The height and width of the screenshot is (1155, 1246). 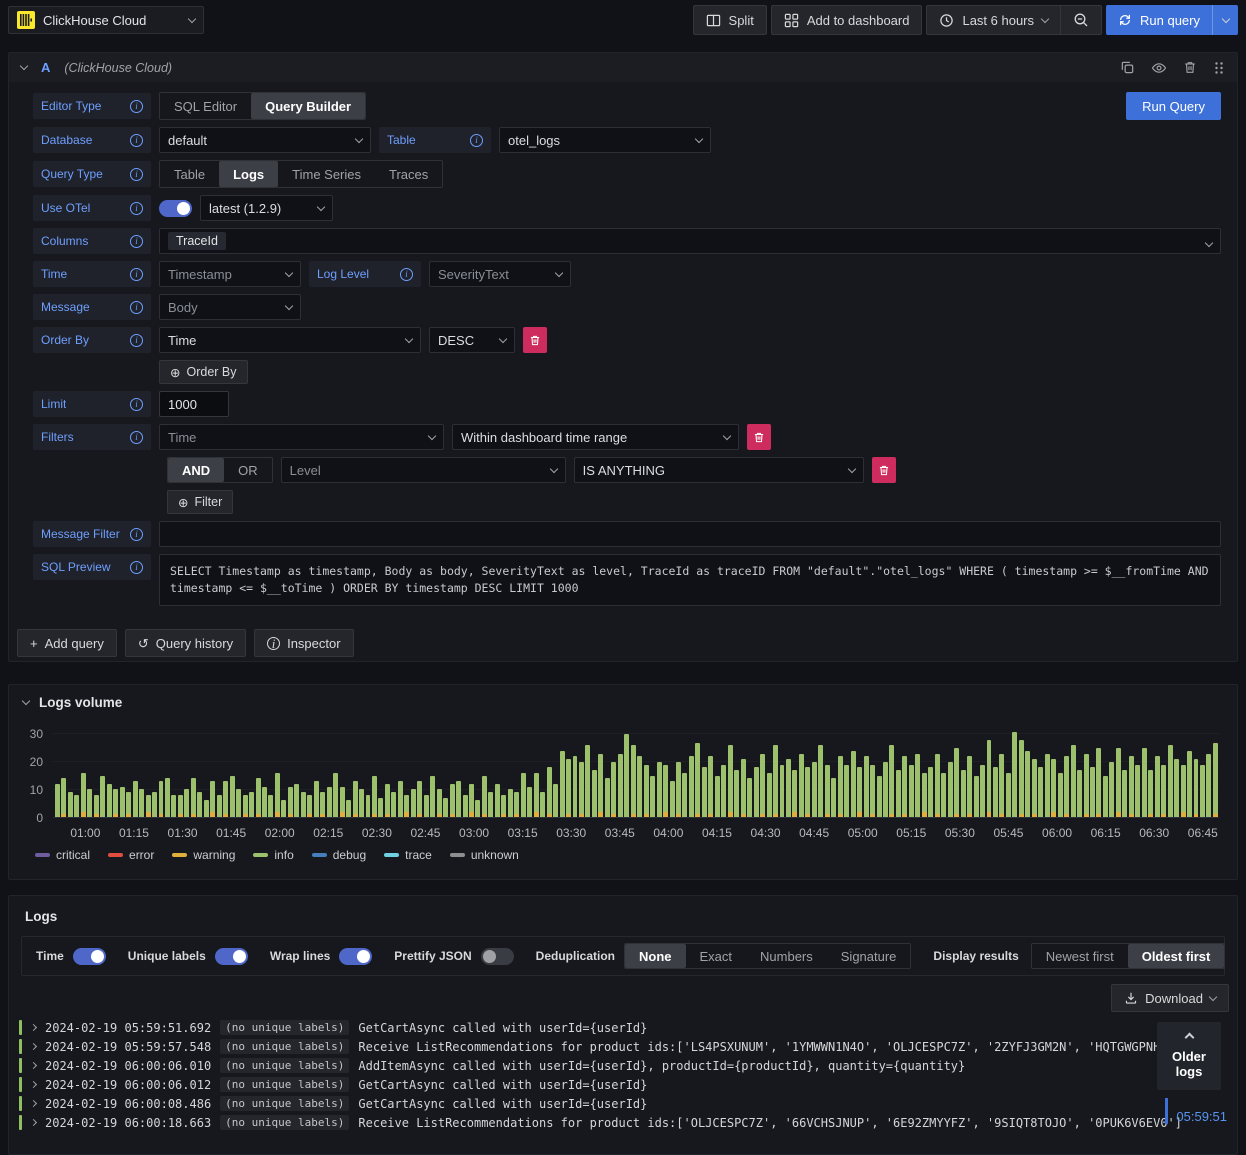 I want to click on time-range-picker: Last 6 hours, so click(x=993, y=20).